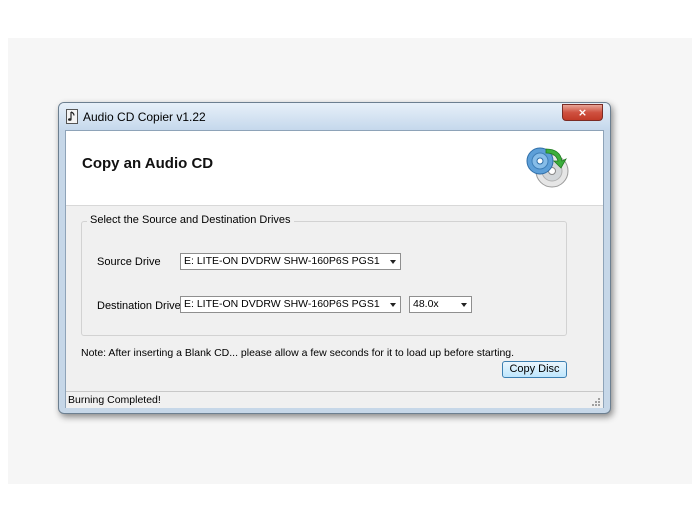 This screenshot has height=525, width=700. What do you see at coordinates (114, 400) in the screenshot?
I see `status-text: Burning Completed!` at bounding box center [114, 400].